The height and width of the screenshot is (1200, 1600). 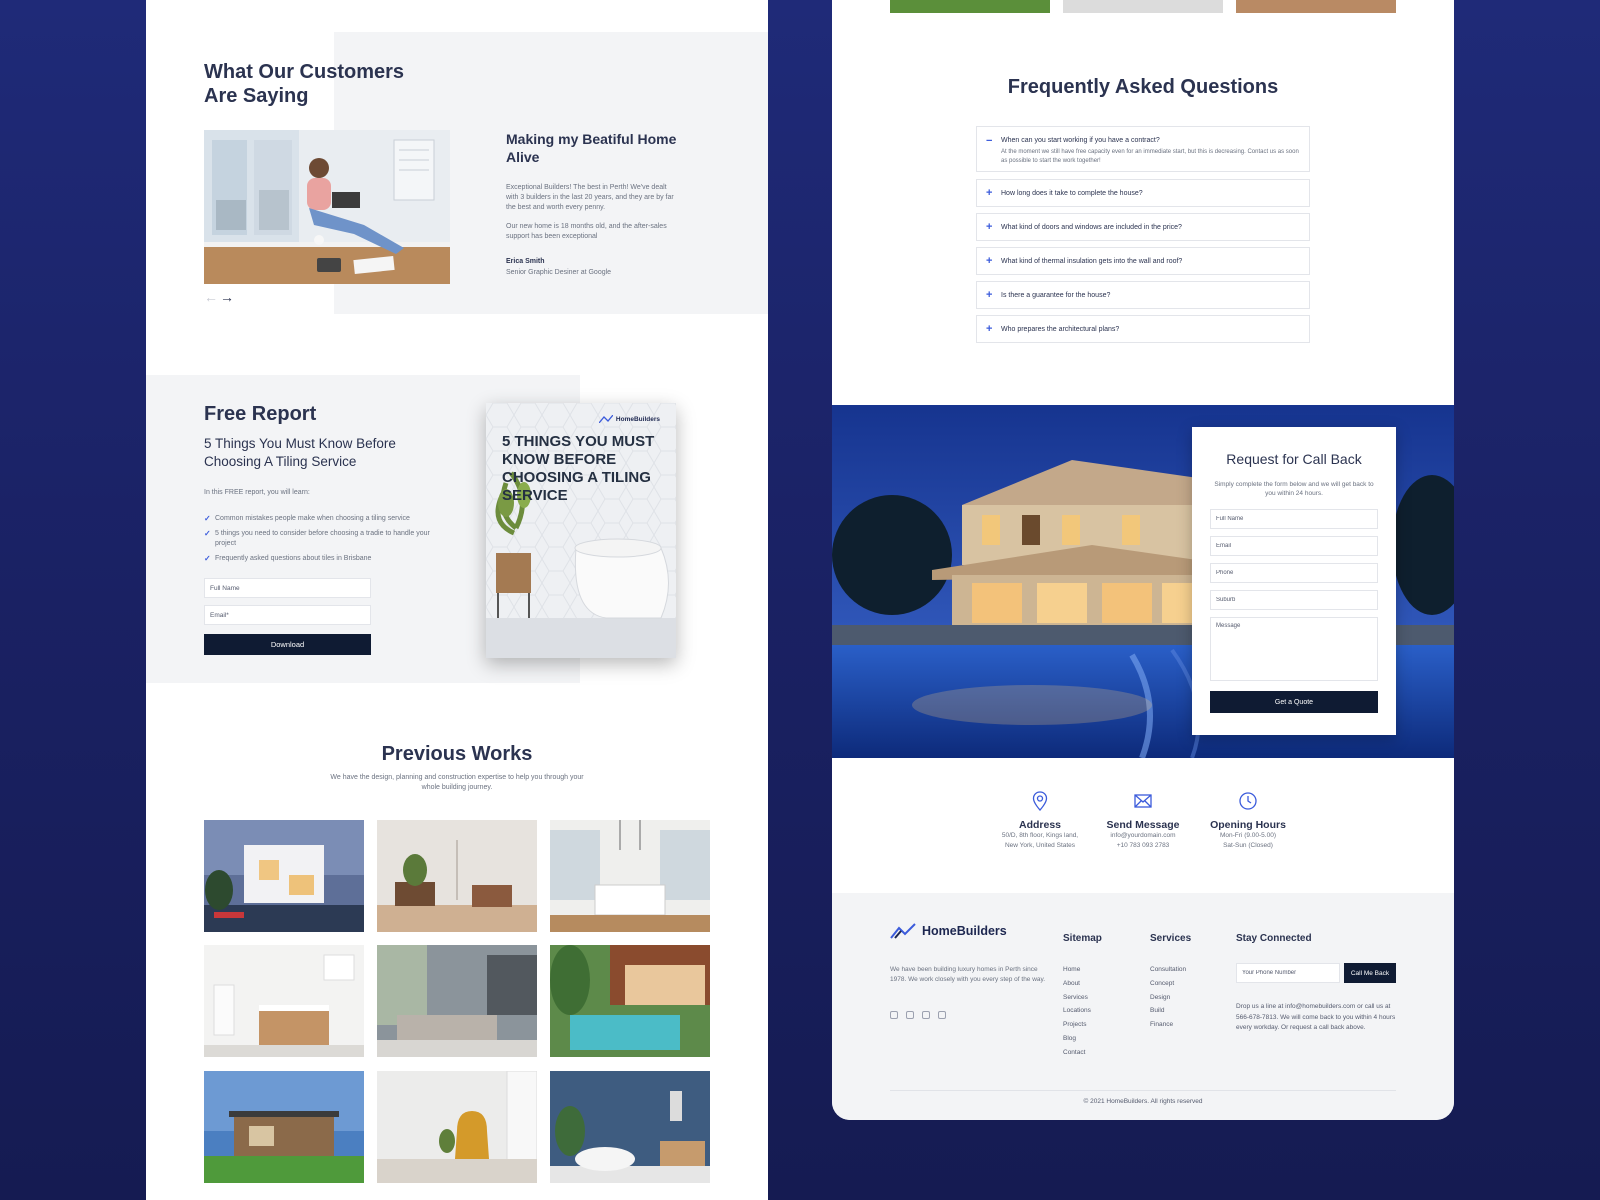 What do you see at coordinates (211, 297) in the screenshot?
I see `testimonial-prev-arrow-icon: ←` at bounding box center [211, 297].